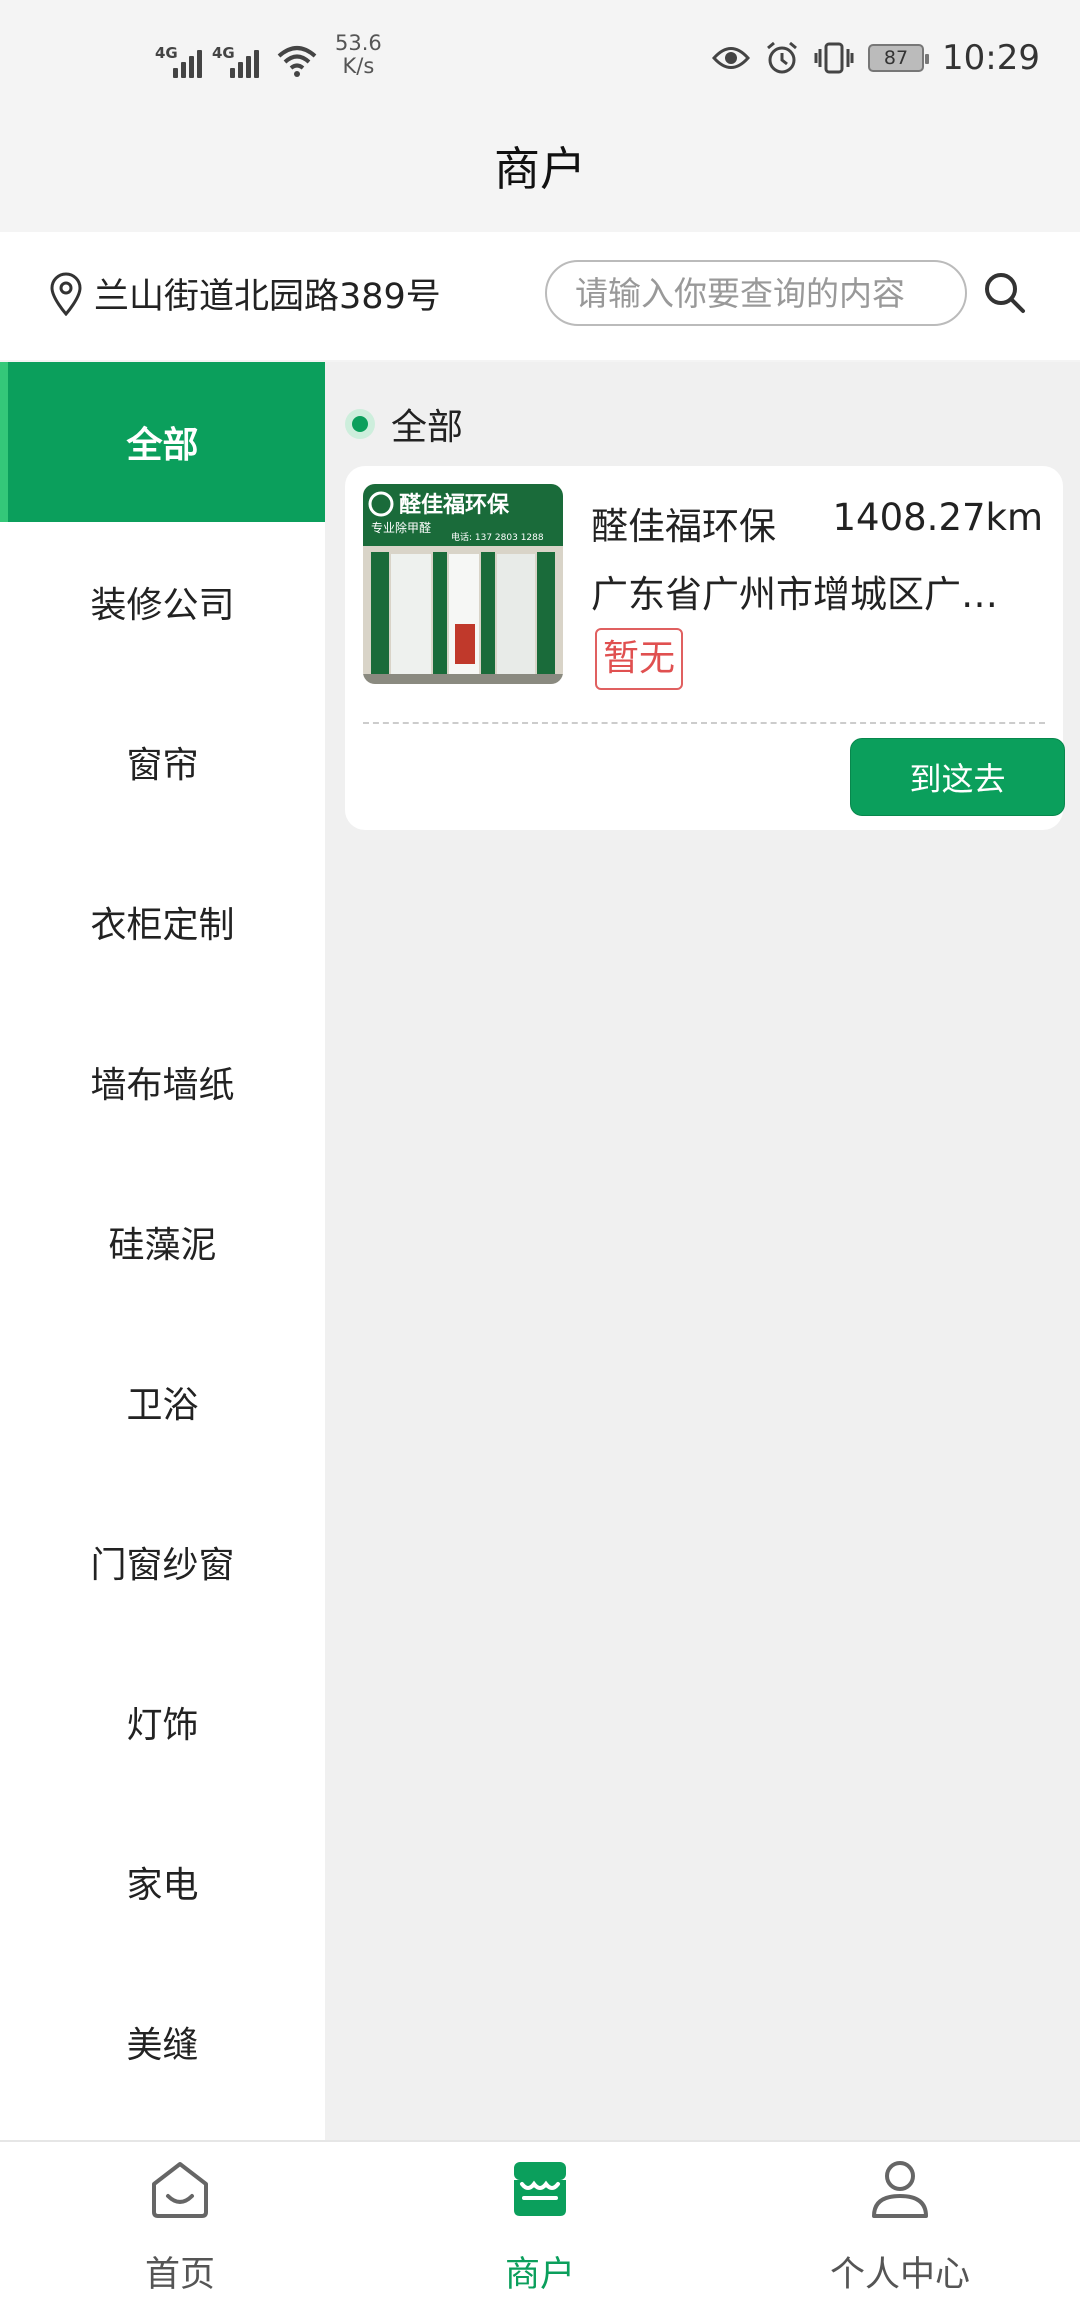 Image resolution: width=1080 pixels, height=2310 pixels. Describe the element at coordinates (162, 922) in the screenshot. I see `category-item-wardrobe: 衣柜定制` at that location.